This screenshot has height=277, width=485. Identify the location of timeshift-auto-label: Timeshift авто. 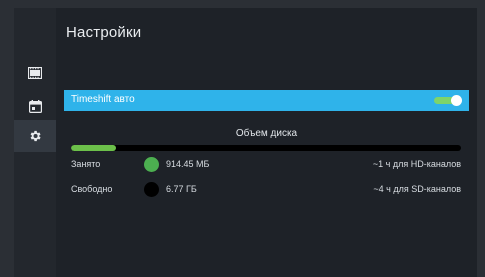
(103, 99).